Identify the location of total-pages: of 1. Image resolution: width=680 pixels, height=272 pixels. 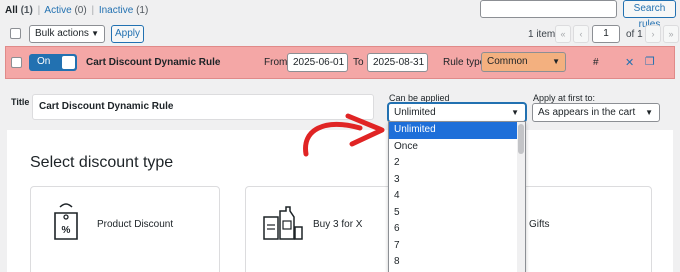
(634, 34).